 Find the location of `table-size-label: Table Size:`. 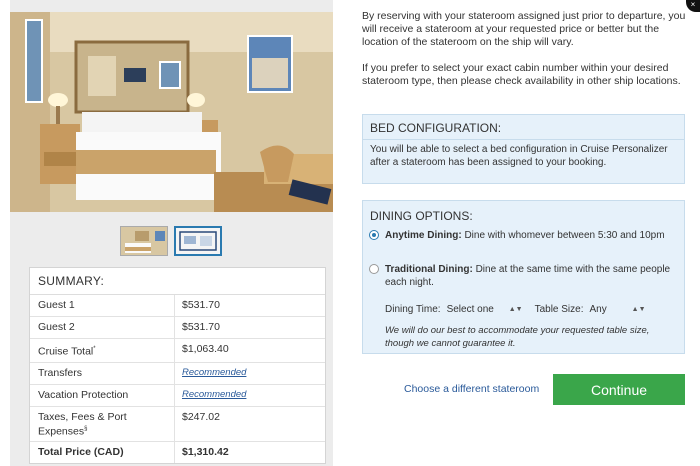

table-size-label: Table Size: is located at coordinates (559, 309).